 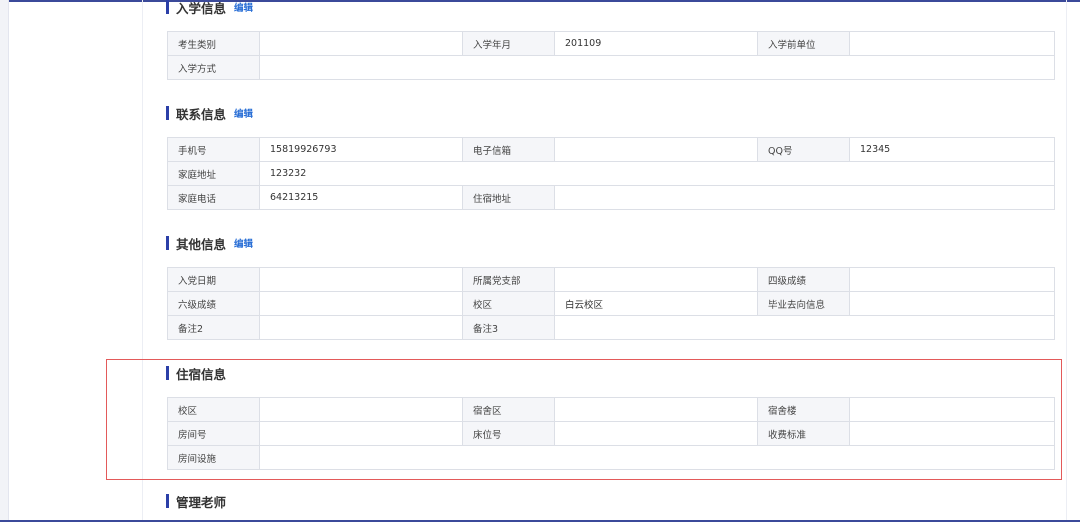 I want to click on section-dorm-header: 住宿信息, so click(x=196, y=373).